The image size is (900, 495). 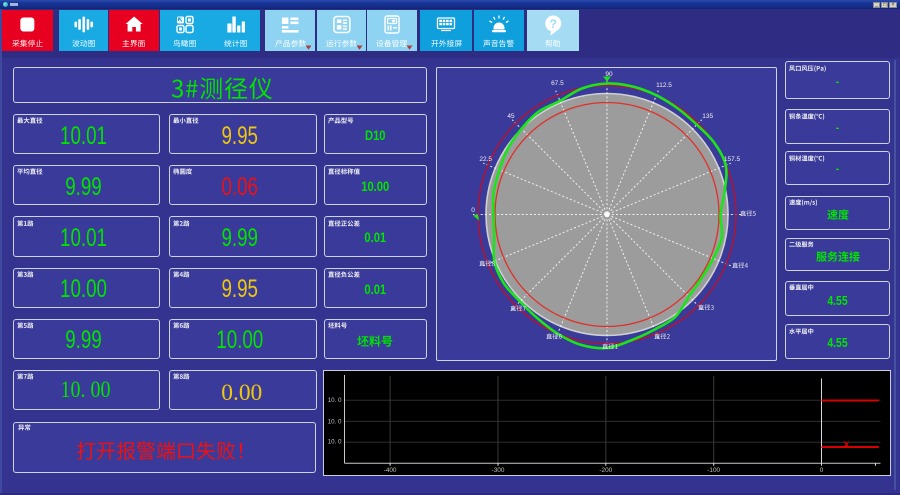 What do you see at coordinates (497, 470) in the screenshot?
I see `svg-text: -300` at bounding box center [497, 470].